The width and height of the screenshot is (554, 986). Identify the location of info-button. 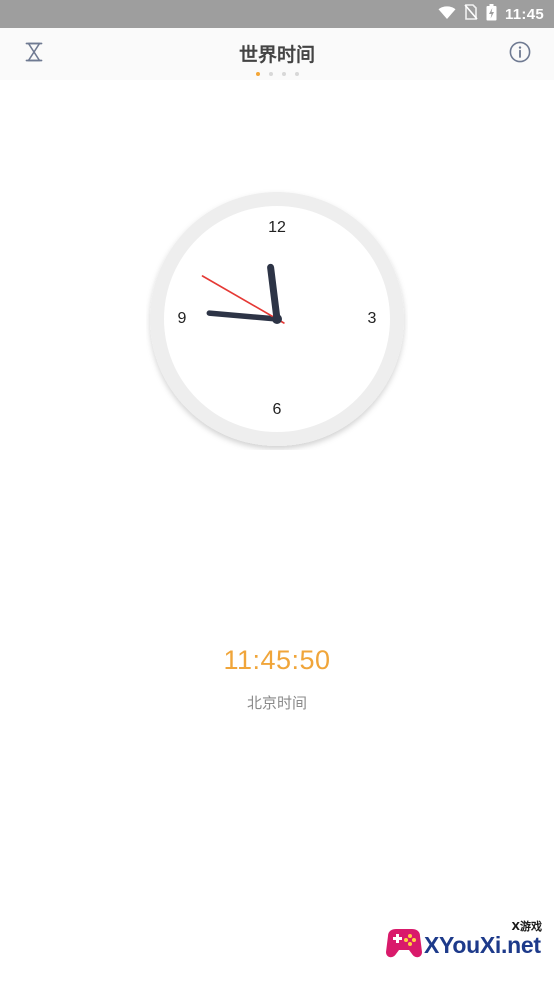
(520, 54).